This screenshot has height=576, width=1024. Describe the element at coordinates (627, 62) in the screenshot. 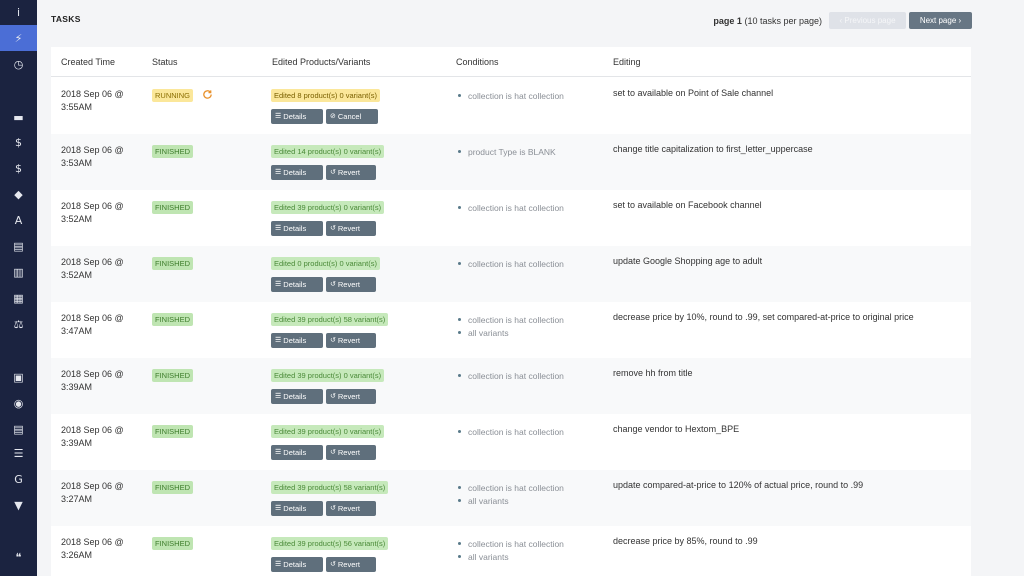

I see `column-header-editing: Editing` at that location.